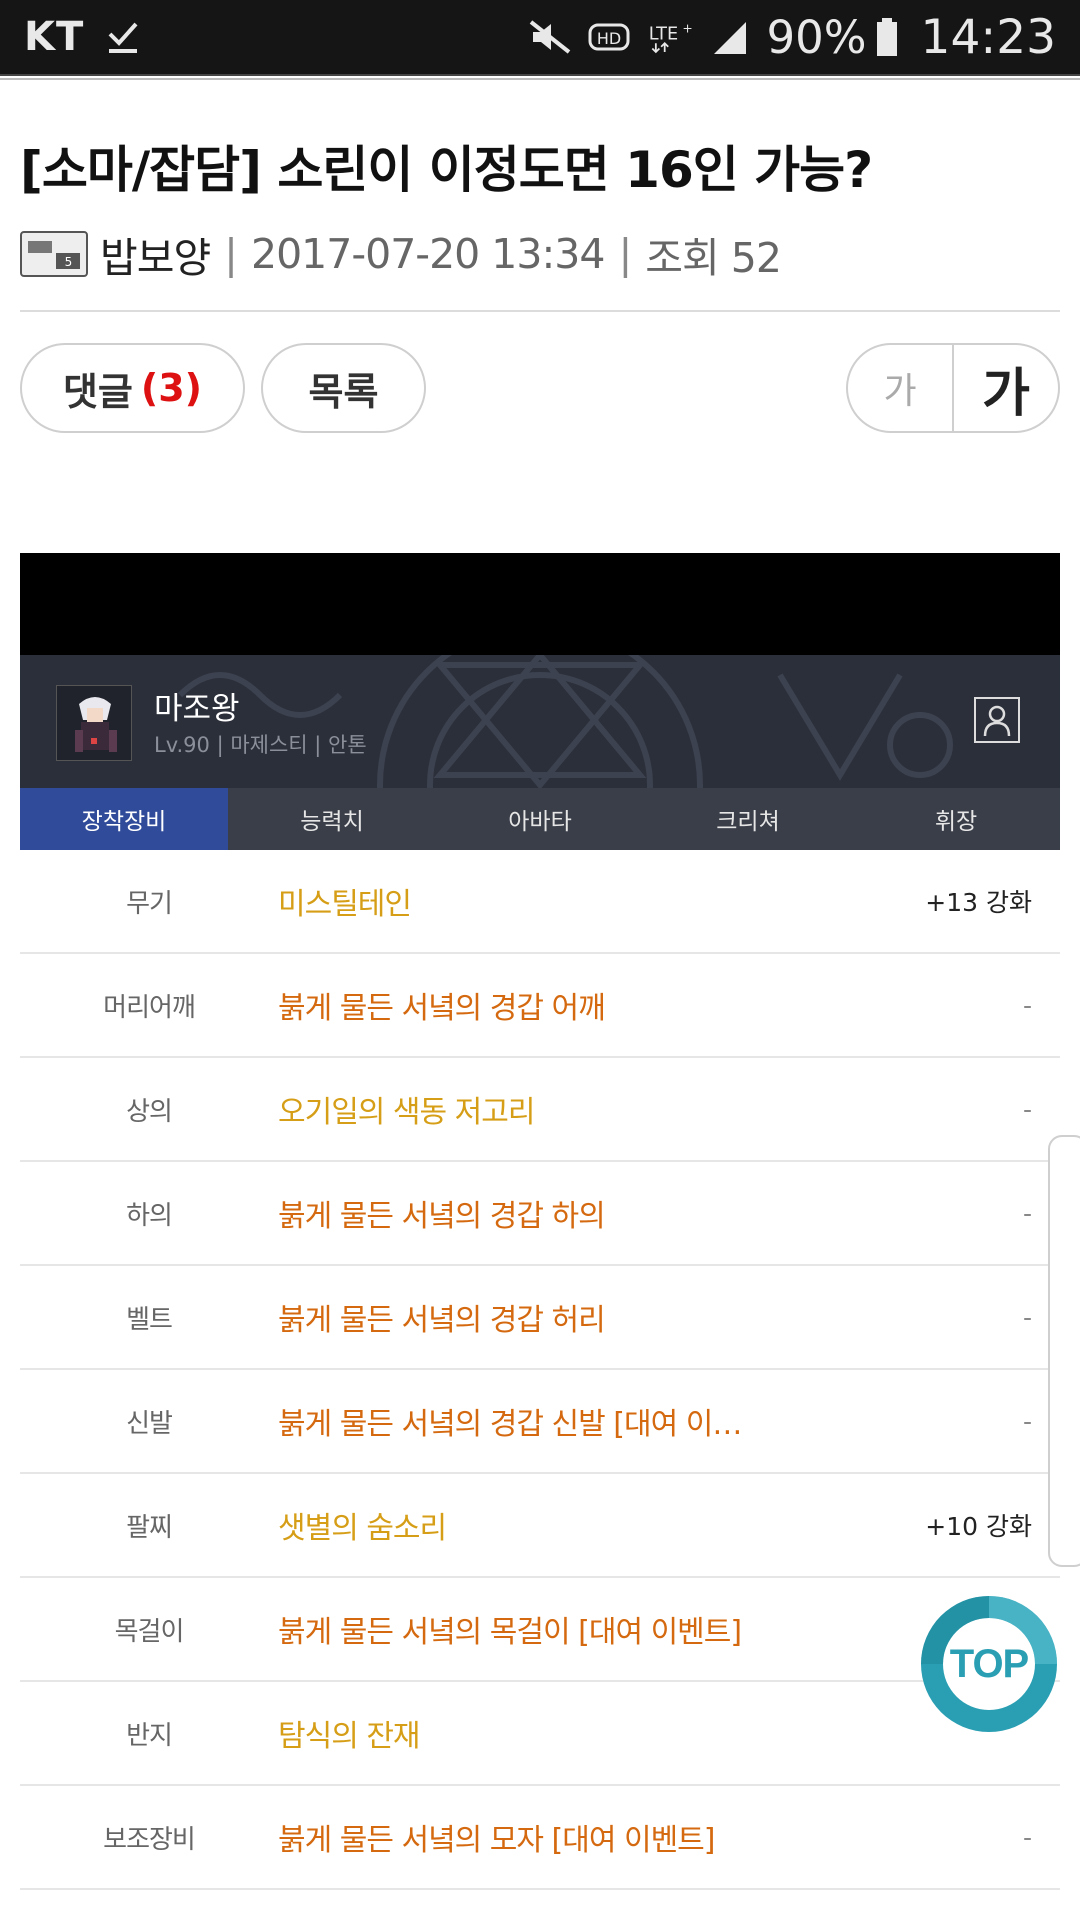 This screenshot has width=1080, height=1920. What do you see at coordinates (54, 254) in the screenshot?
I see `user-level-badge-icon: 5` at bounding box center [54, 254].